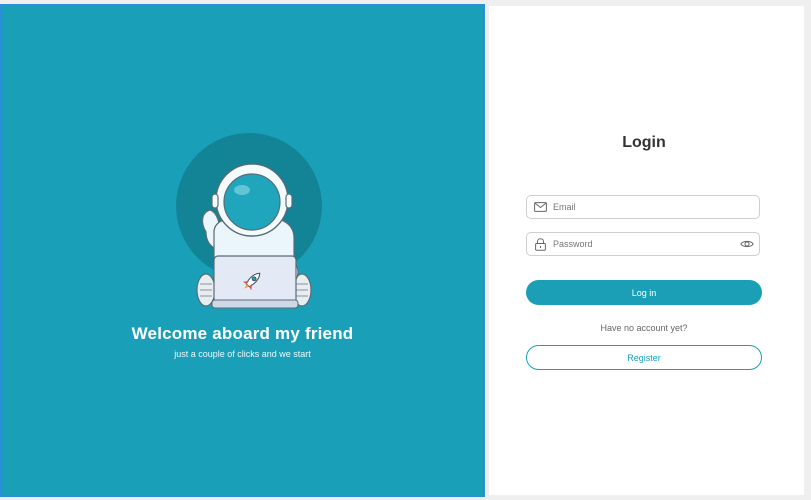  I want to click on email-field, so click(643, 207).